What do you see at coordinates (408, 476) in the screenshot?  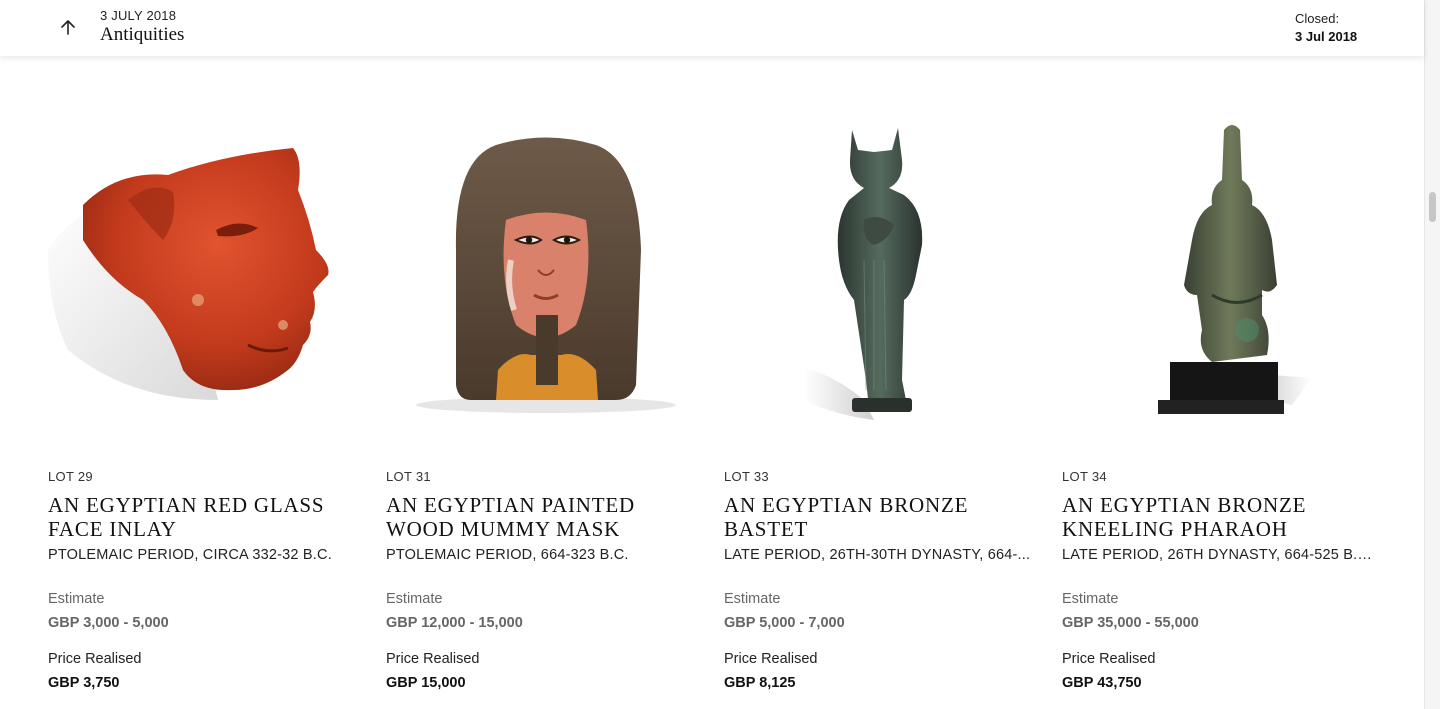 I see `lot-number: LOT 31` at bounding box center [408, 476].